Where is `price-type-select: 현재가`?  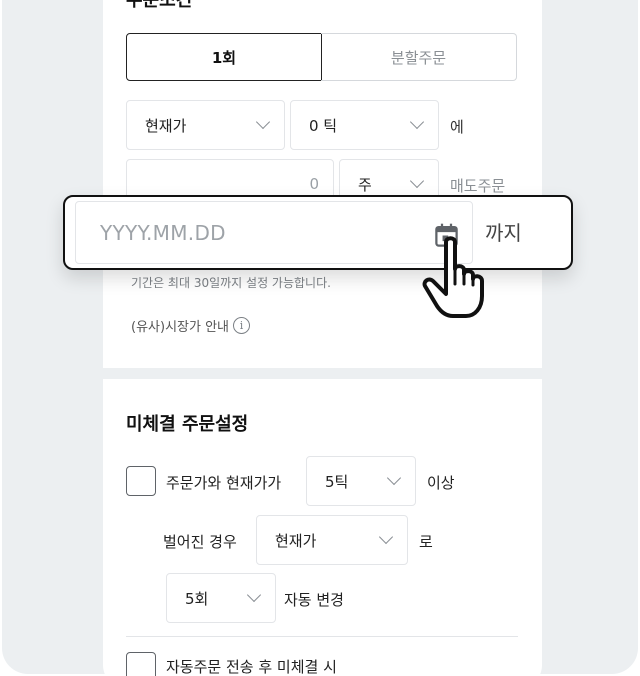 price-type-select: 현재가 is located at coordinates (205, 125).